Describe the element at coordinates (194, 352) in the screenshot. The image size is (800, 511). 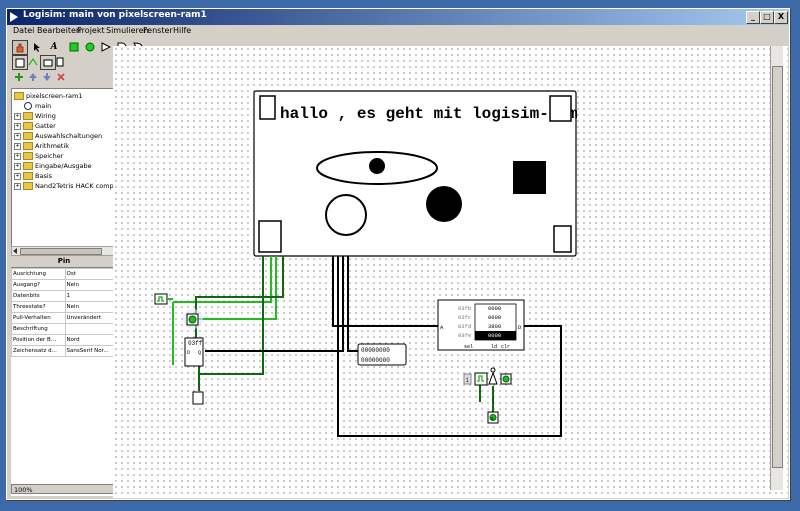
I see `counter-register: 03ff D Q` at that location.